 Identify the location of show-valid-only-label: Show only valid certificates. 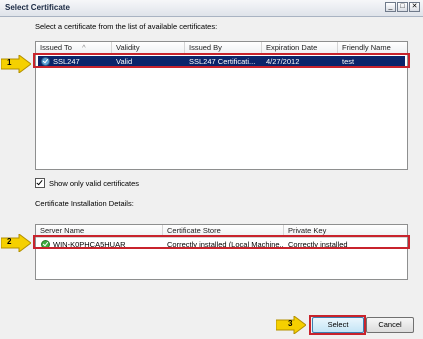
(94, 183).